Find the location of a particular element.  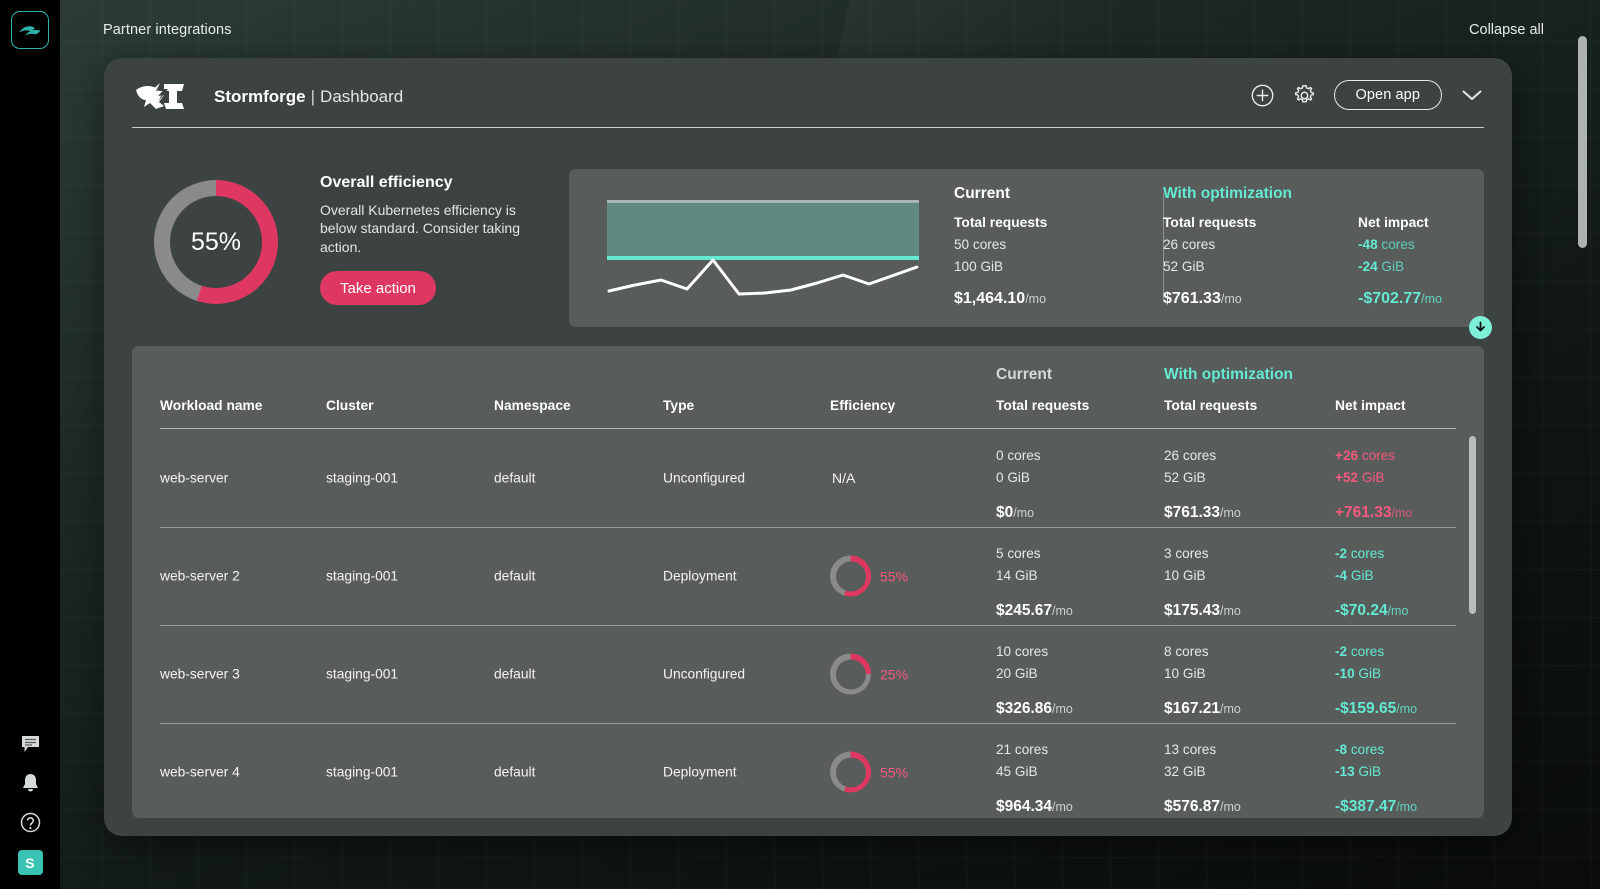

efficiency-na-label: N/A is located at coordinates (844, 478).